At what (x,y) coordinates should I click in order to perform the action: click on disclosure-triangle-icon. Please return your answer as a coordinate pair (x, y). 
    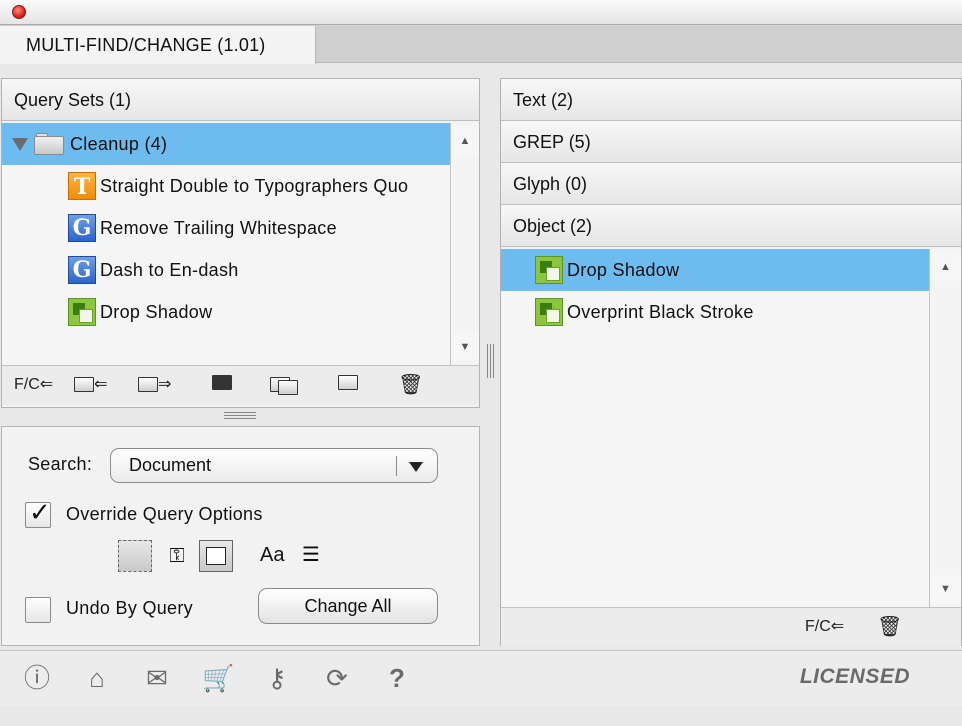
    Looking at the image, I should click on (20, 144).